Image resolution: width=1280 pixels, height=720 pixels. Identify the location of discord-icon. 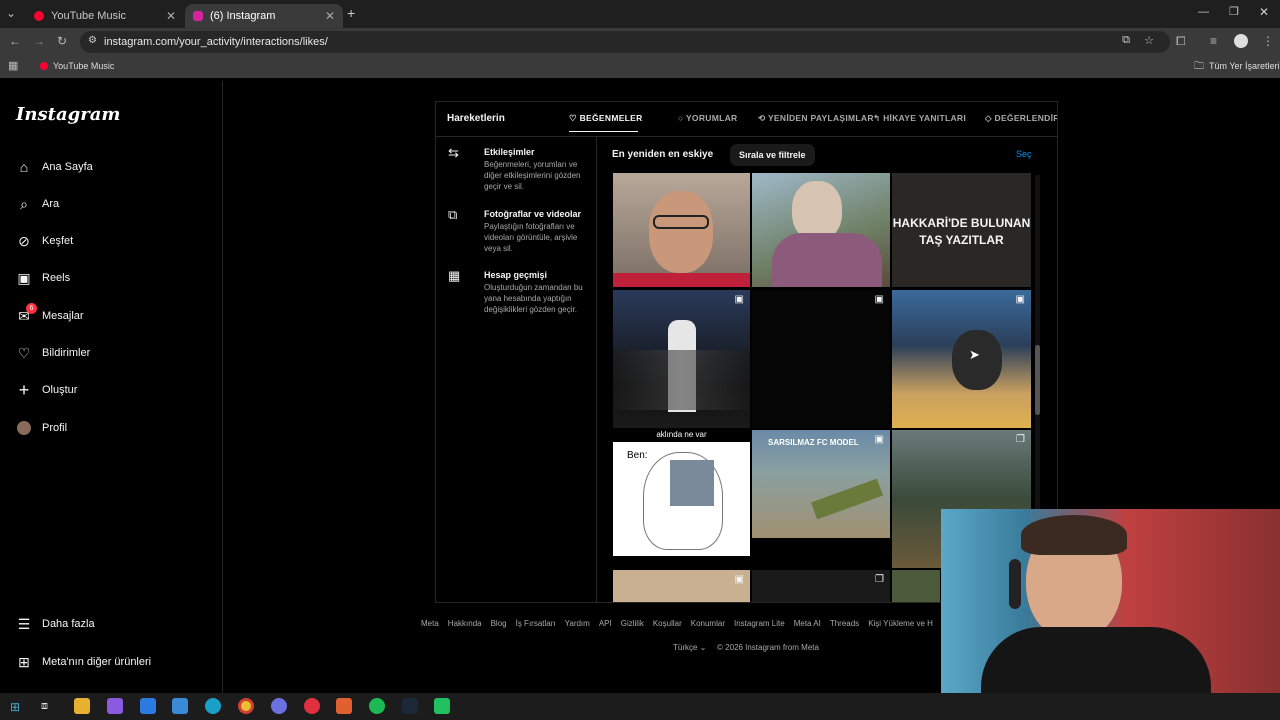
(279, 706).